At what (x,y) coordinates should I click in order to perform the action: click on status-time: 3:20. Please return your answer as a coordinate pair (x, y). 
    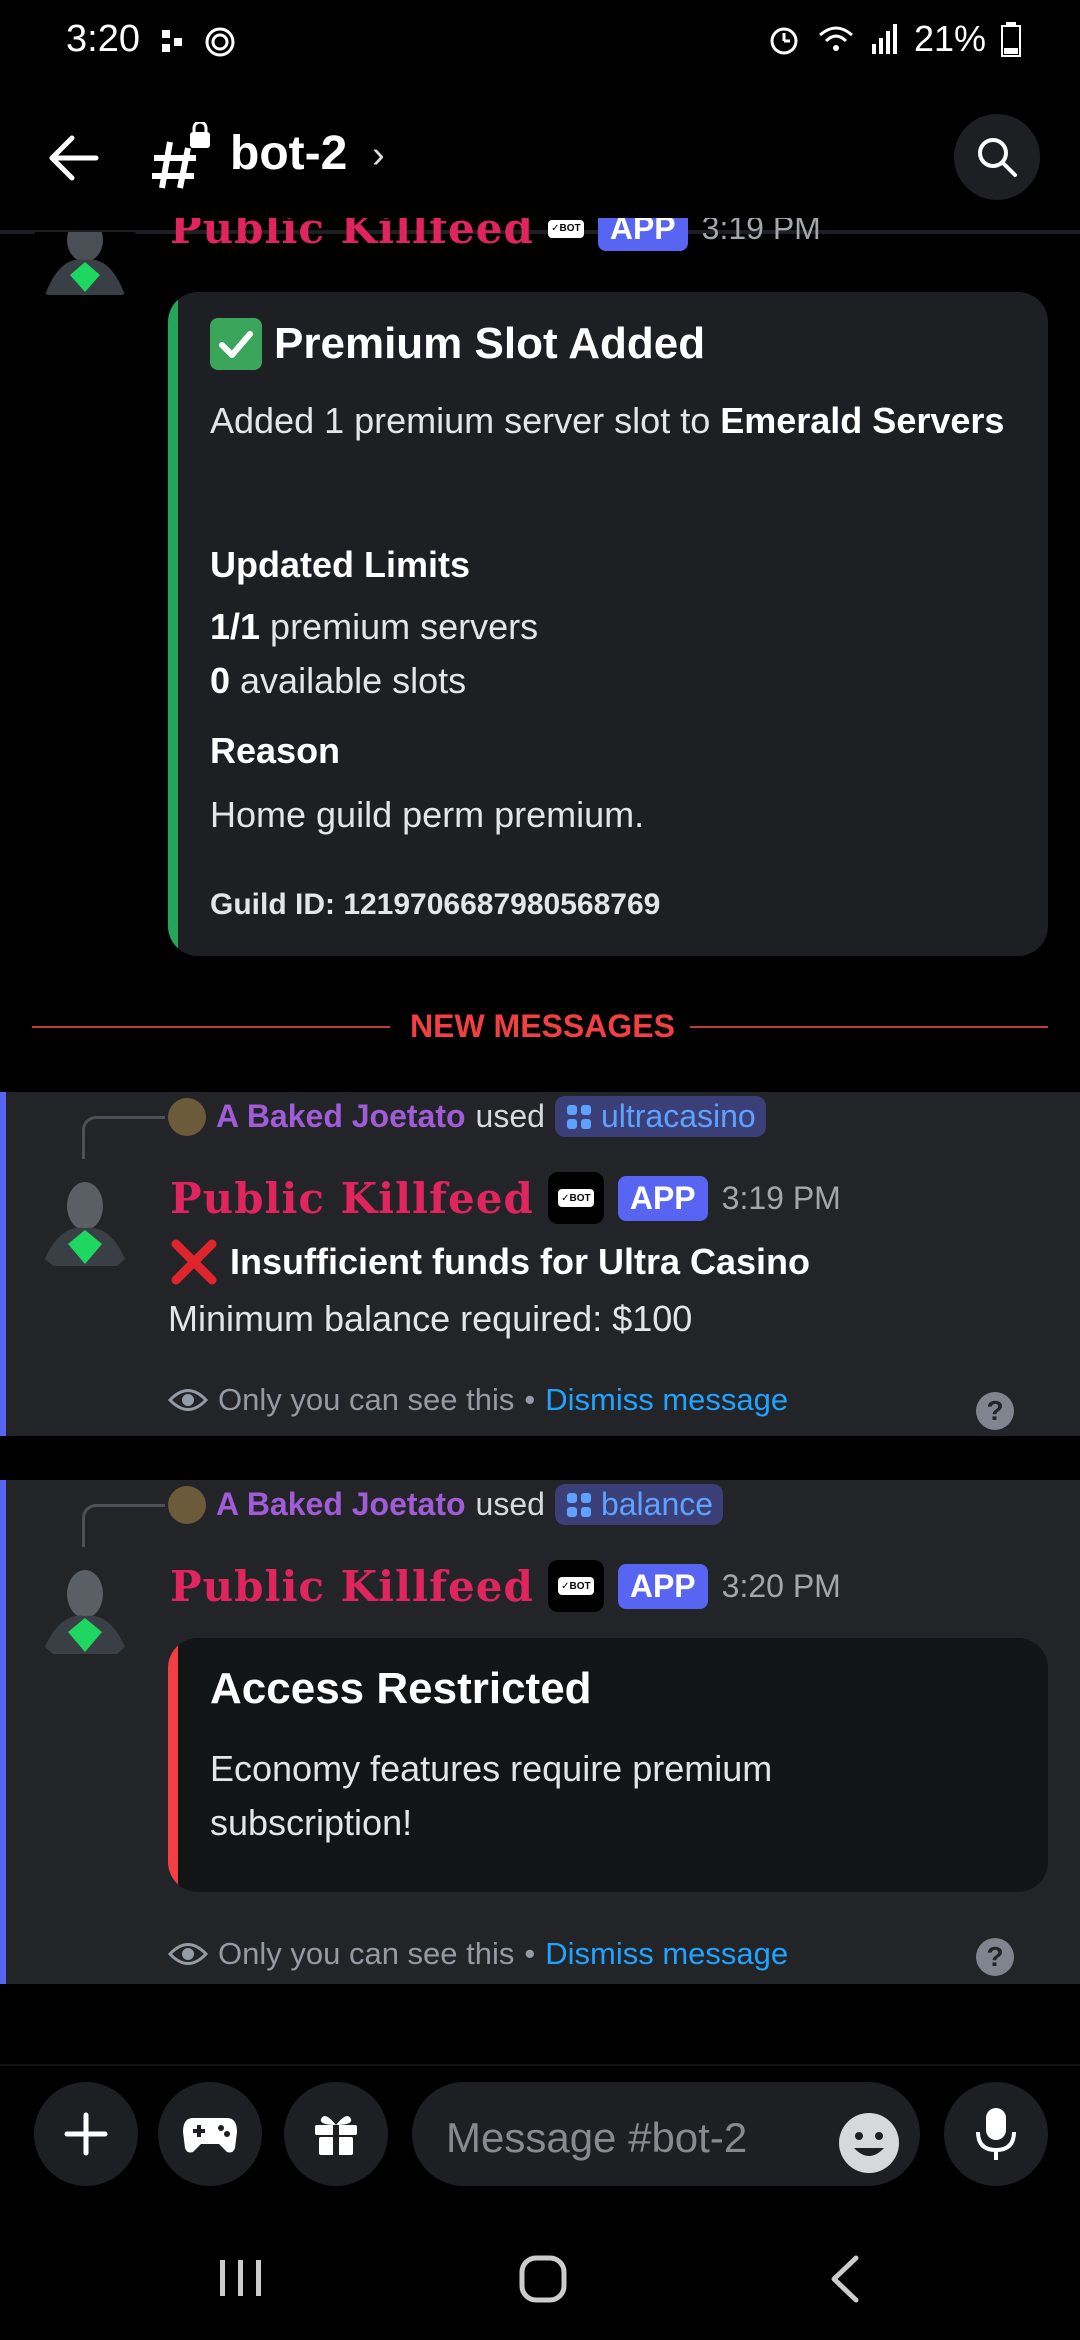
    Looking at the image, I should click on (103, 39).